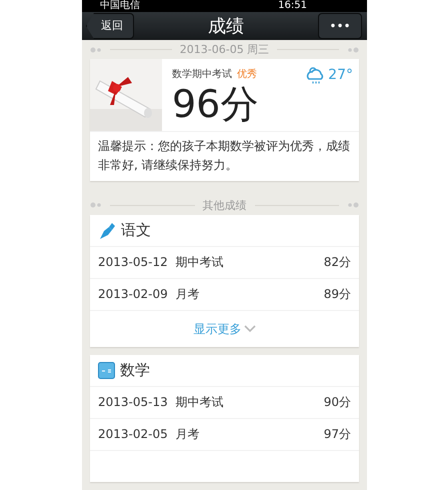  Describe the element at coordinates (149, 434) in the screenshot. I see `exam-entry: 2013-02-05 月考` at that location.